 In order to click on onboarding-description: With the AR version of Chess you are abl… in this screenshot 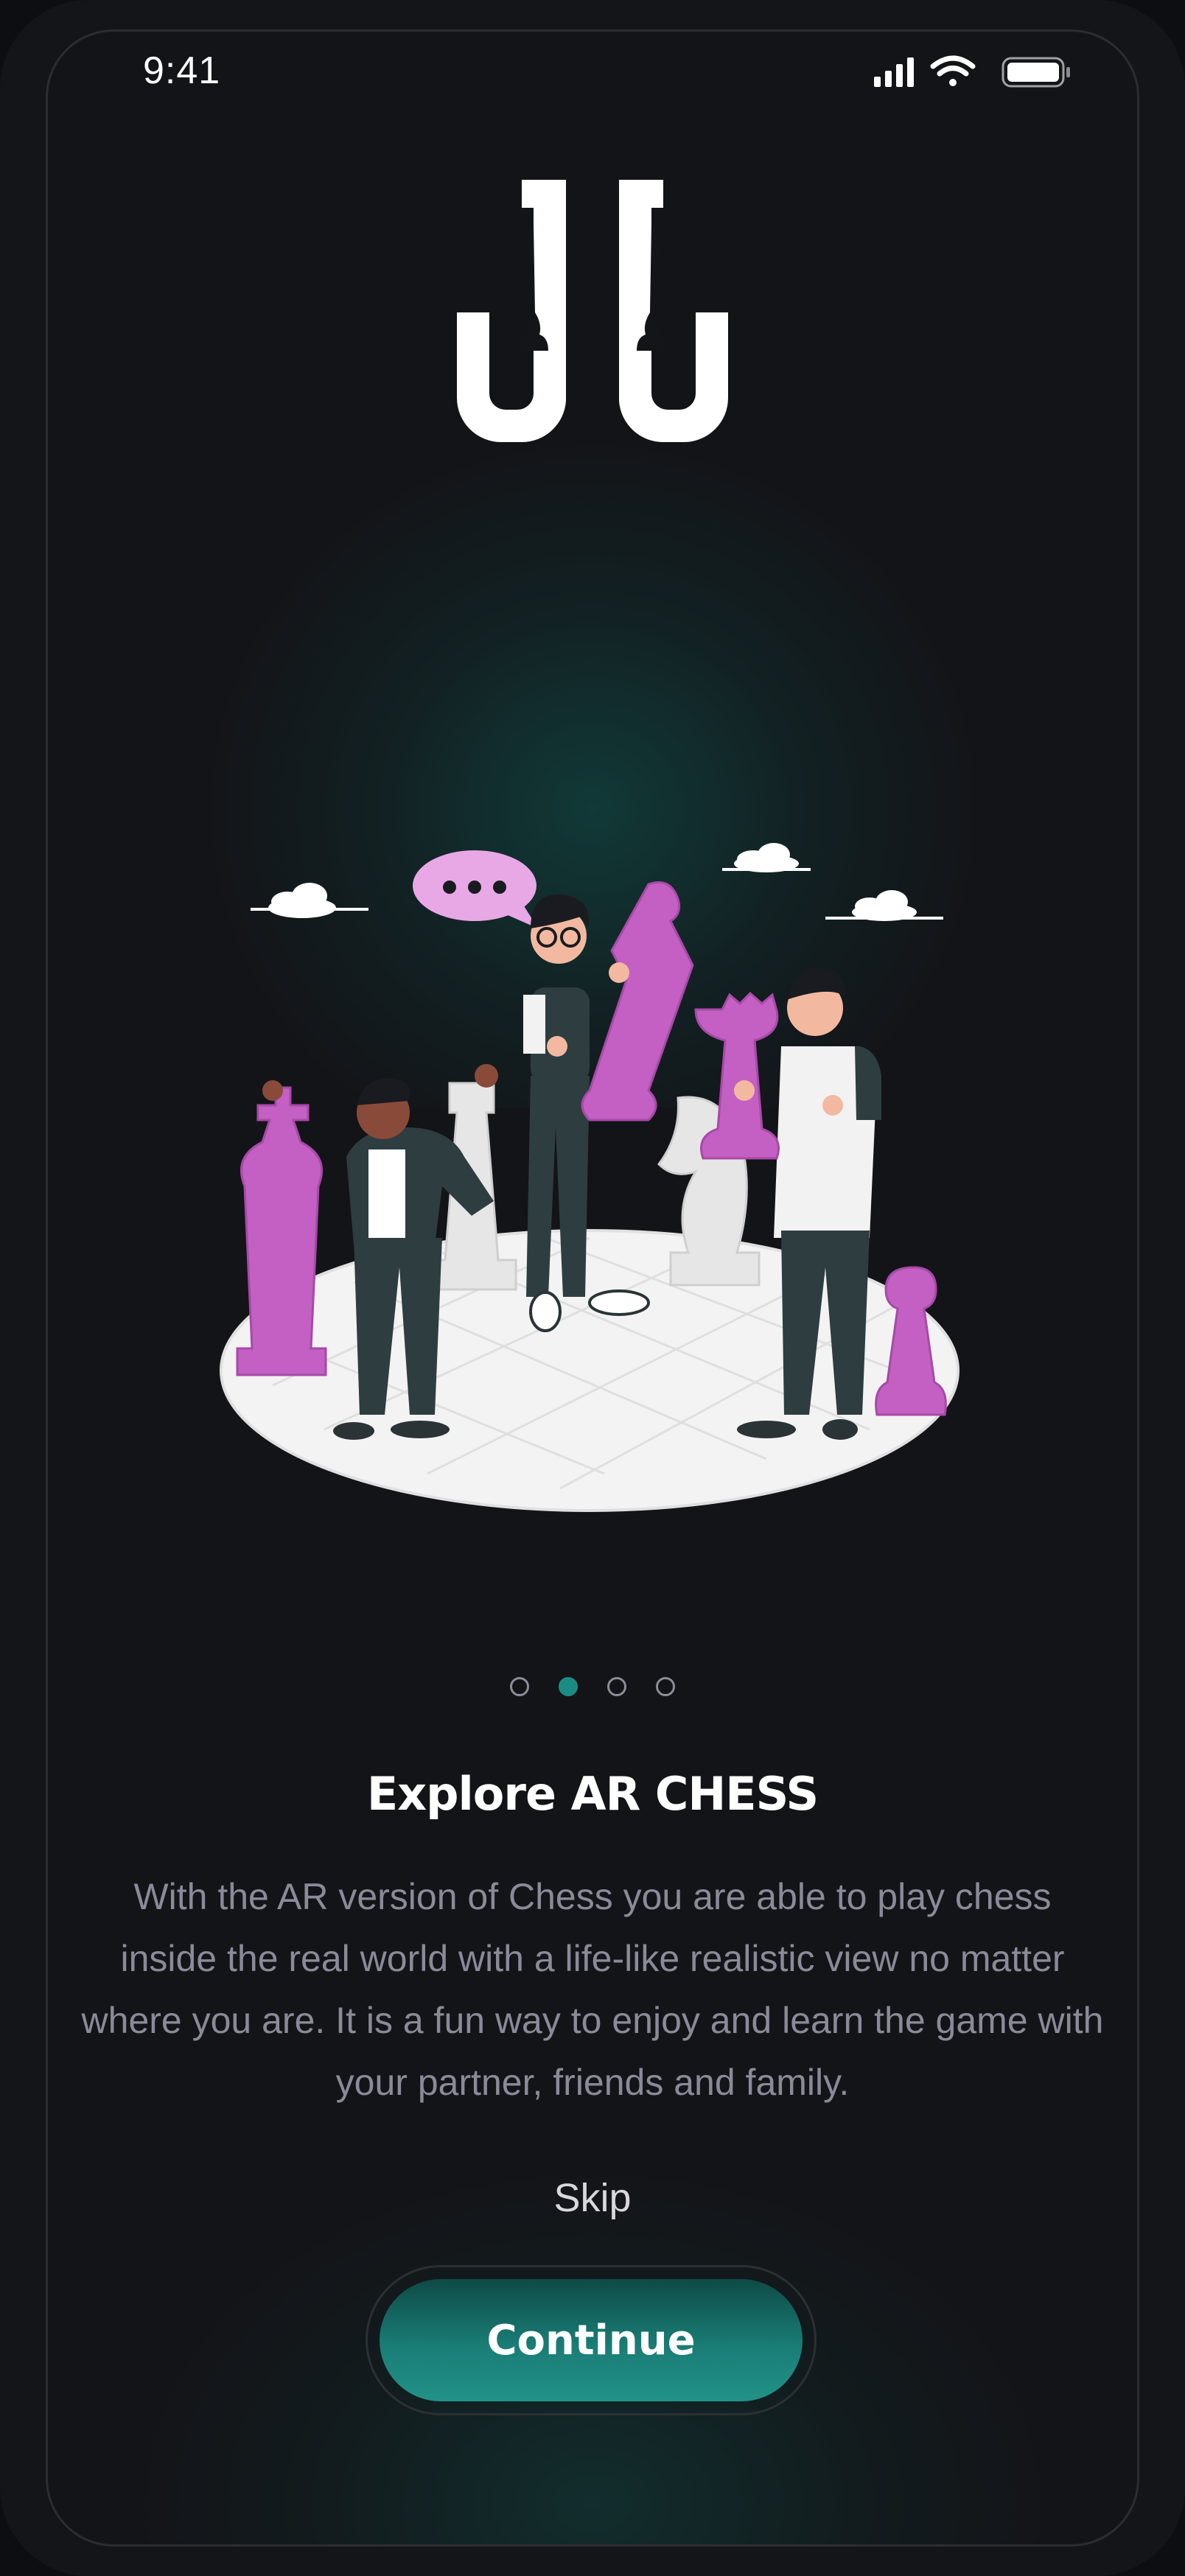, I will do `click(592, 1989)`.